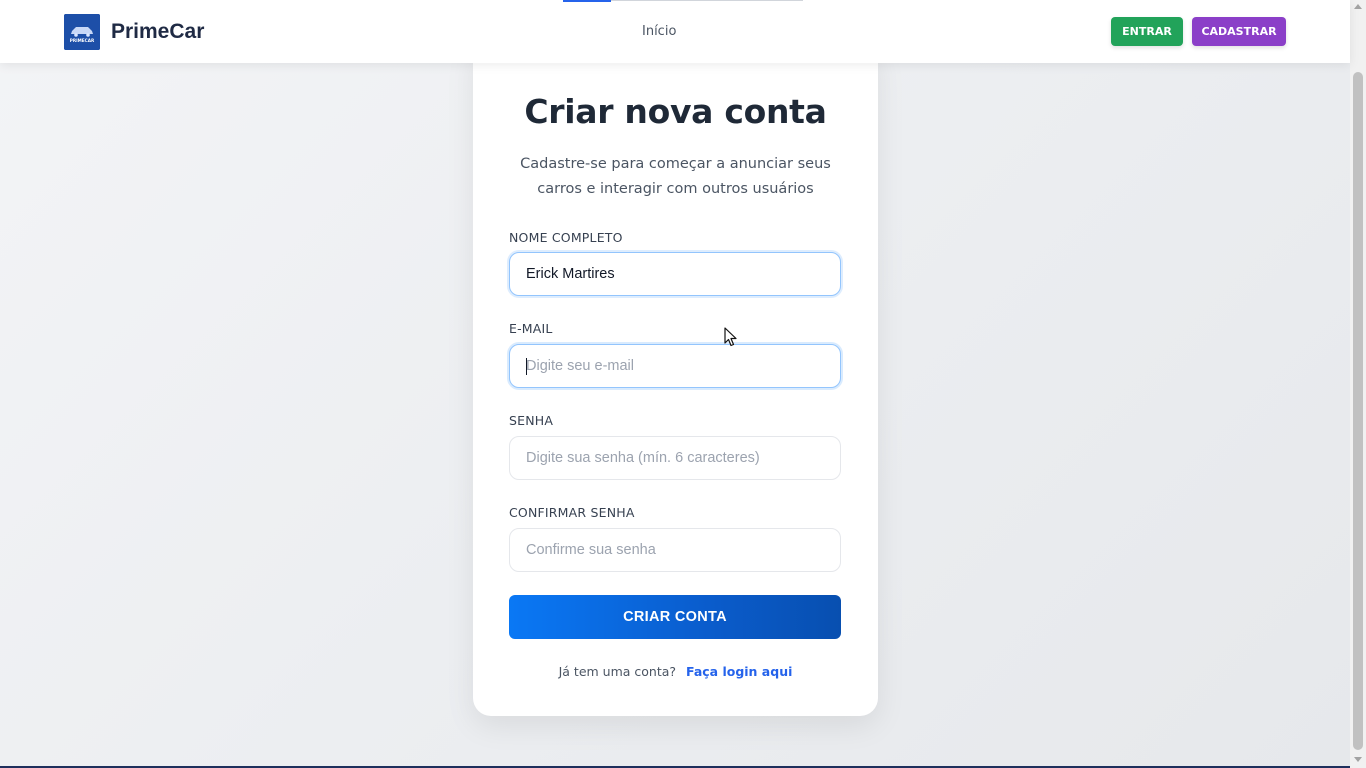 The height and width of the screenshot is (768, 1366). What do you see at coordinates (587, 1) in the screenshot?
I see `loading-indicator` at bounding box center [587, 1].